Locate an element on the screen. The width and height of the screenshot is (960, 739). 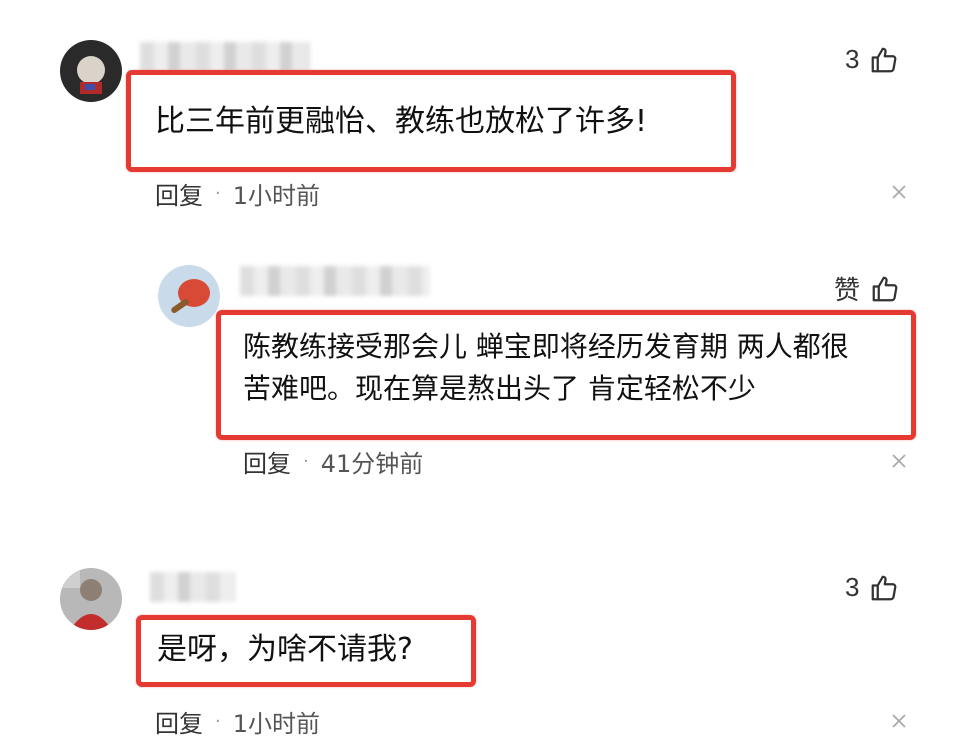
comment-text-line2: 苦难吧。现在算是熬出头了 肯定轻松不少 is located at coordinates (499, 388).